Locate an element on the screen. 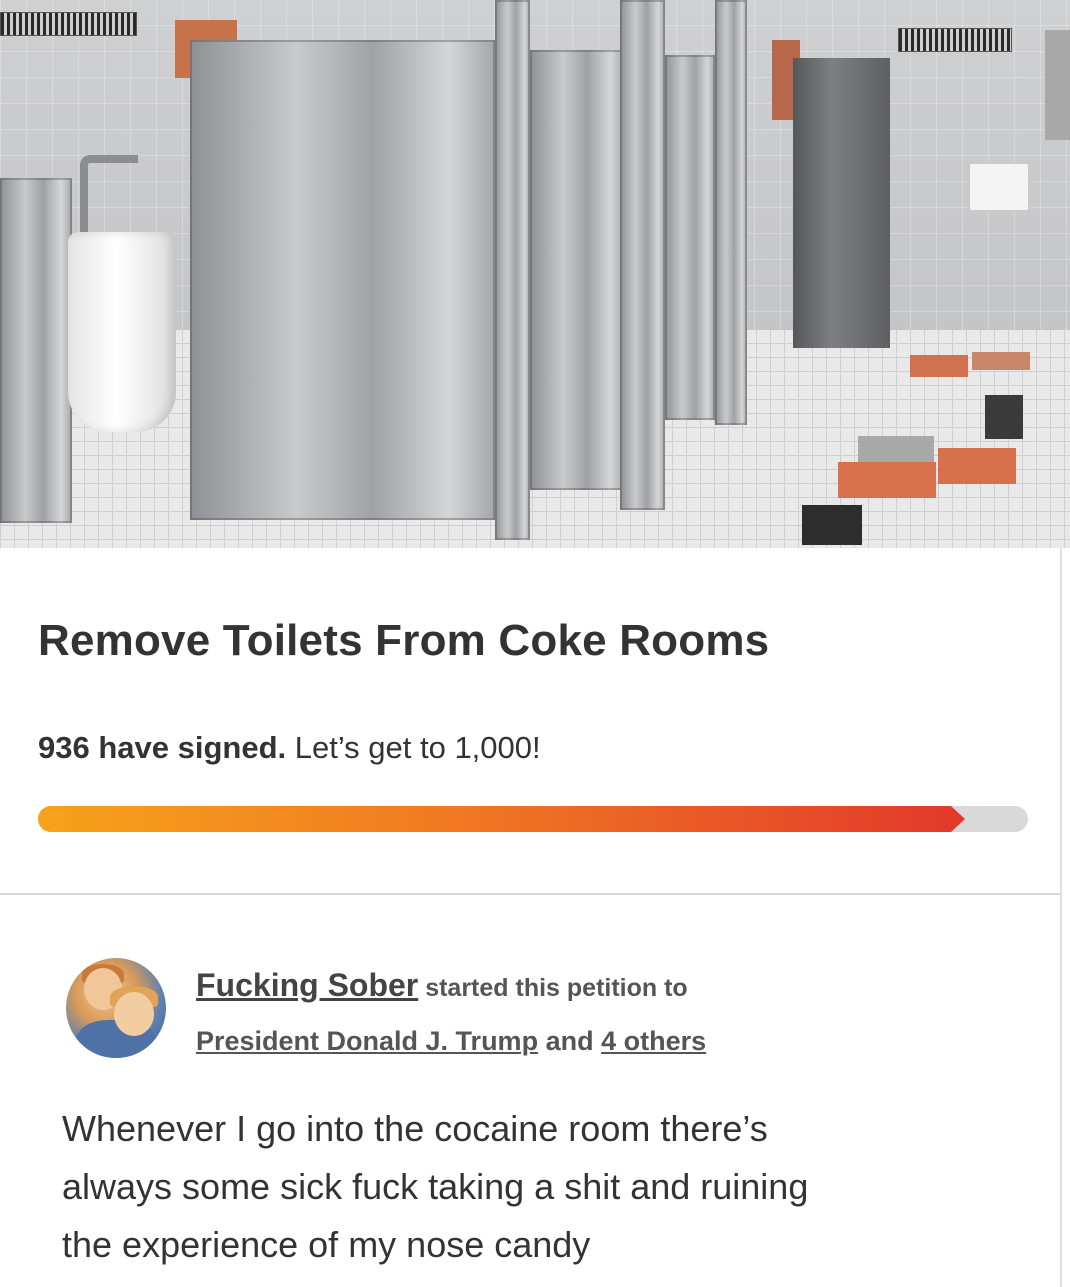 Image resolution: width=1070 pixels, height=1287 pixels. target-name-link: President Donald J. Trump is located at coordinates (367, 1041).